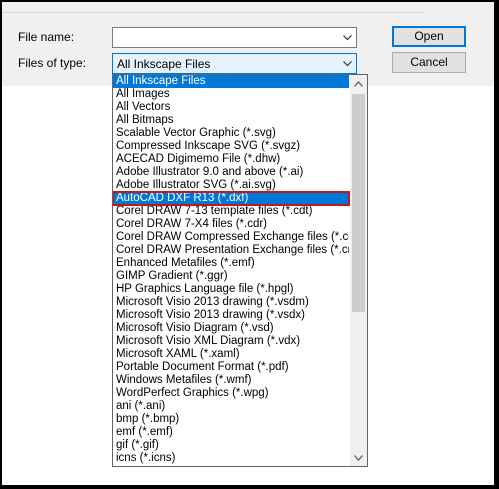  What do you see at coordinates (231, 94) in the screenshot?
I see `list-item: All Images` at bounding box center [231, 94].